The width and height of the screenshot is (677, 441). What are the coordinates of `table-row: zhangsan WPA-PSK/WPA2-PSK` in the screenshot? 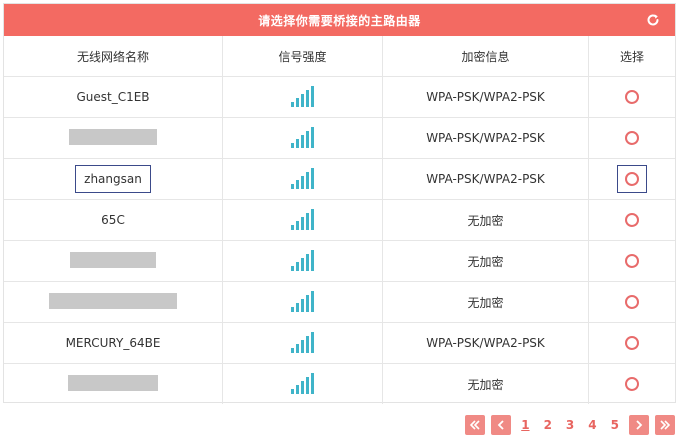 It's located at (339, 179).